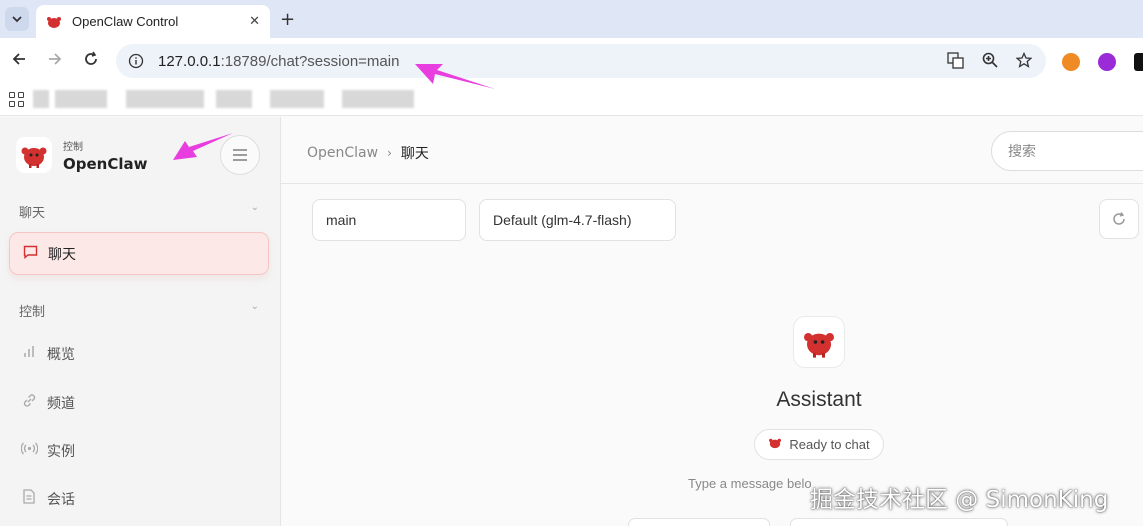 The image size is (1143, 526). Describe the element at coordinates (750, 483) in the screenshot. I see `chat-hint: Type a message belo` at that location.